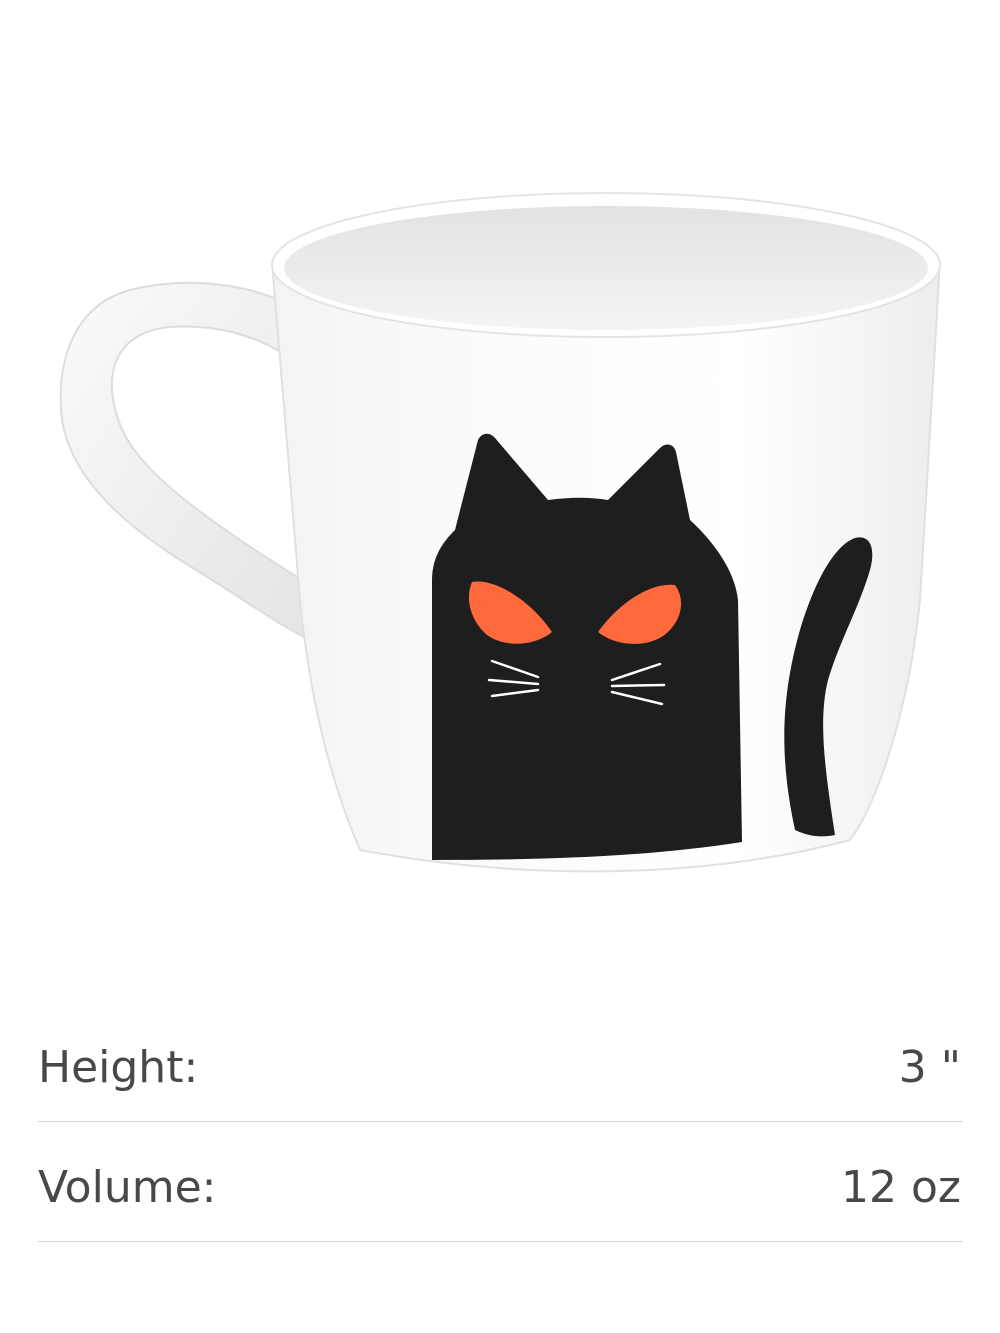 Image resolution: width=1000 pixels, height=1333 pixels. Describe the element at coordinates (127, 1187) in the screenshot. I see `volume-label: Volume:` at that location.